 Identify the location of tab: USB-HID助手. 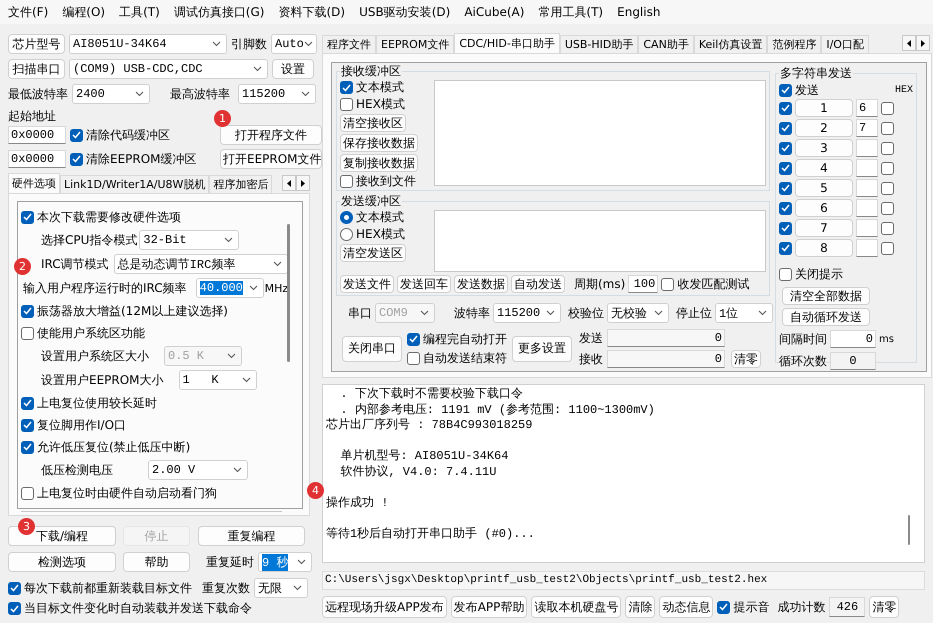
(599, 44).